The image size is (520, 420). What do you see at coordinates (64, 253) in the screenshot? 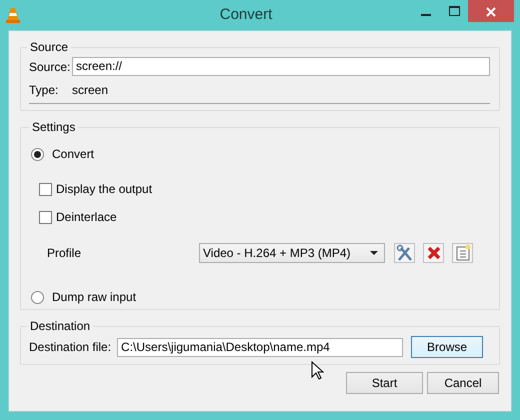
I see `profile-label: Profile` at bounding box center [64, 253].